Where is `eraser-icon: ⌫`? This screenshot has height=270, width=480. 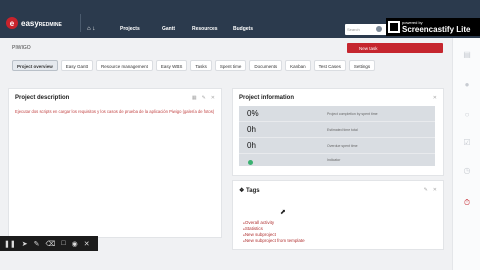 eraser-icon: ⌫ is located at coordinates (50, 244).